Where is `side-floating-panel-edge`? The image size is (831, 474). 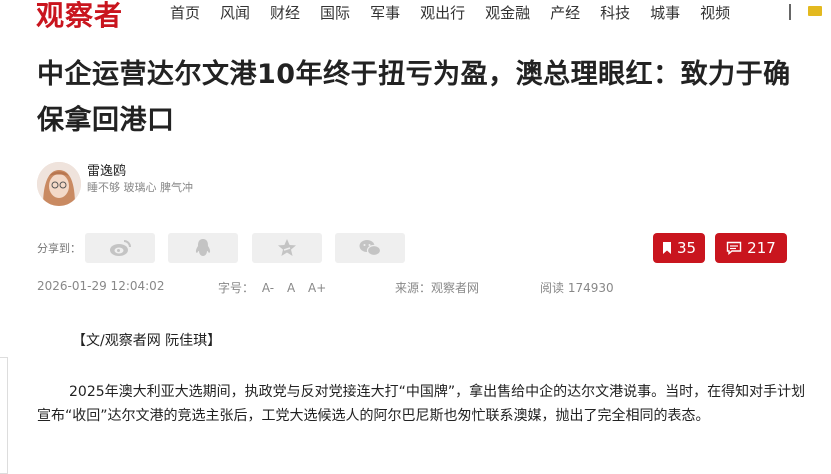
side-floating-panel-edge is located at coordinates (4, 415).